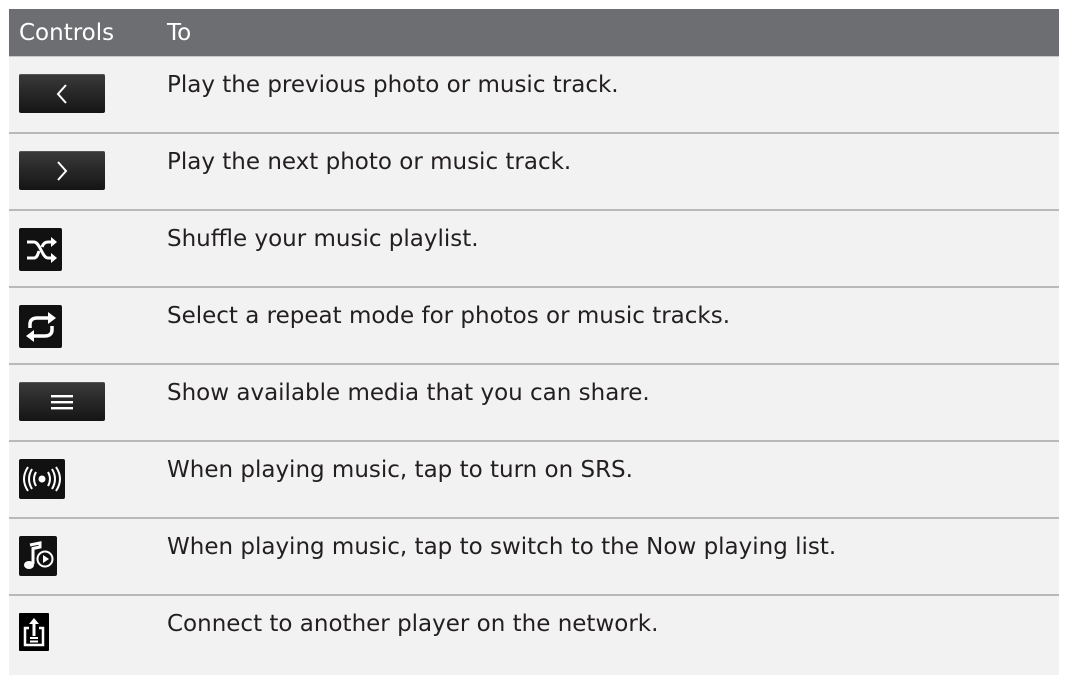 The height and width of the screenshot is (683, 1067). I want to click on now-playing-icon, so click(38, 556).